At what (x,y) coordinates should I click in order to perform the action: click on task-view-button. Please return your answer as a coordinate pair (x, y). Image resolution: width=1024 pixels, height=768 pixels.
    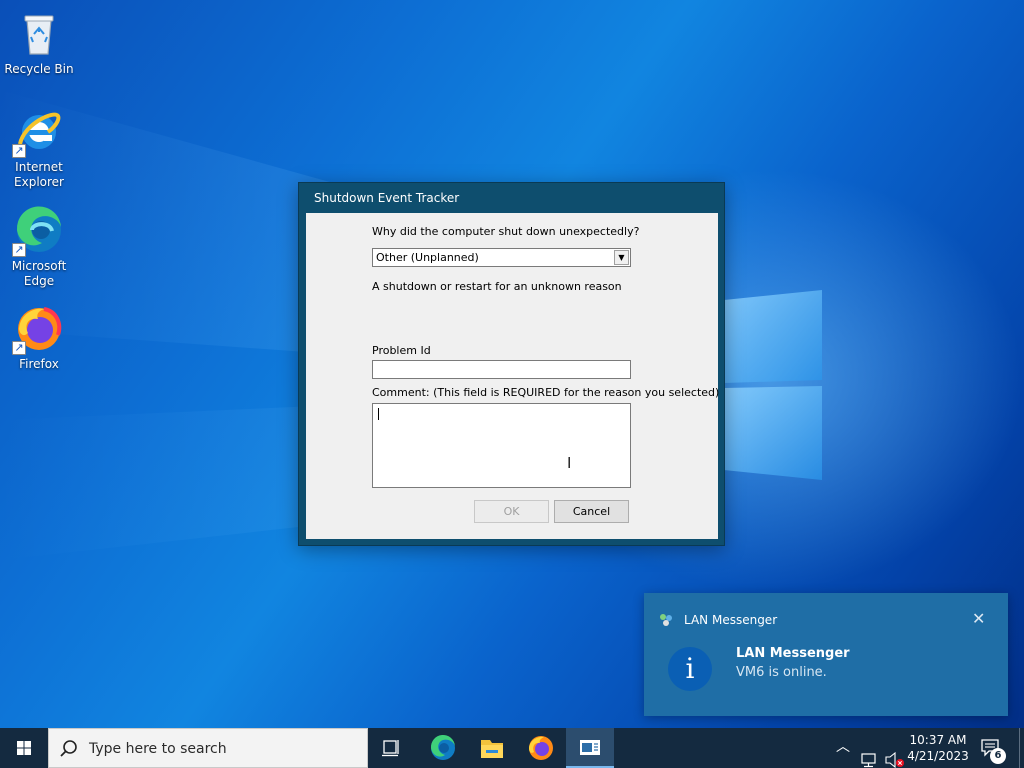
    Looking at the image, I should click on (392, 748).